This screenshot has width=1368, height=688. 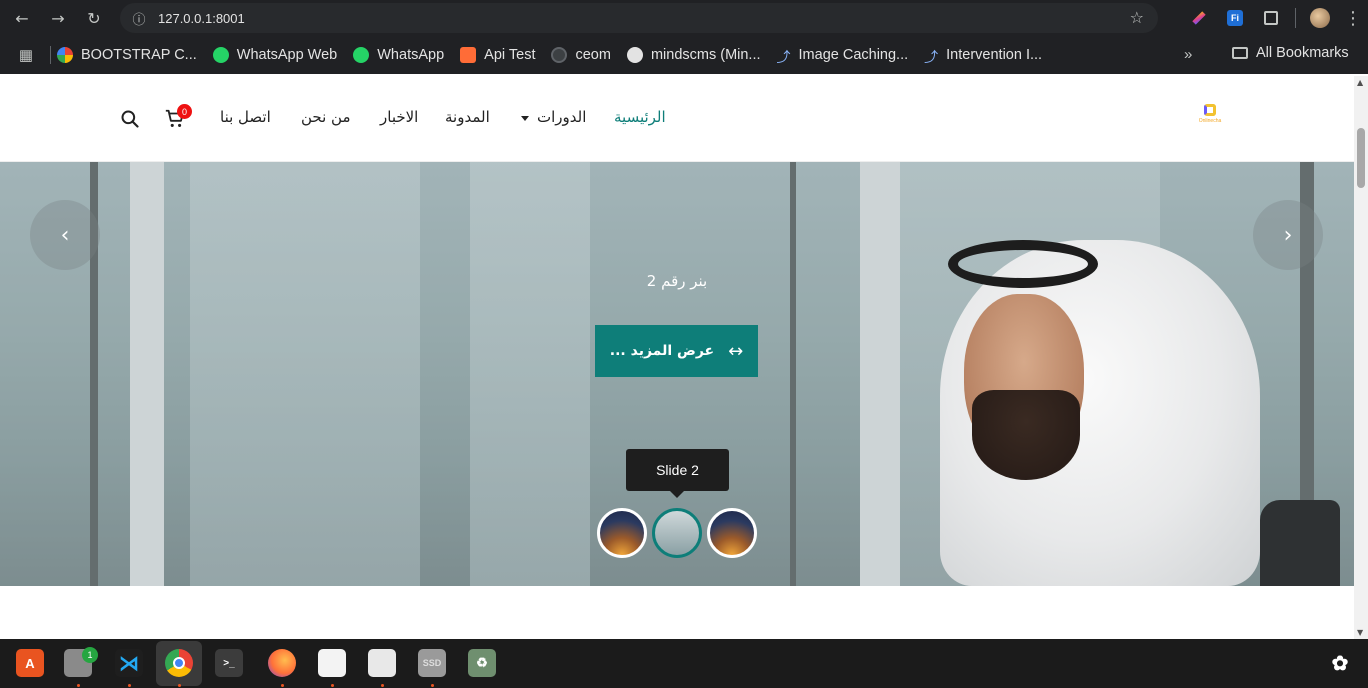 I want to click on nav-blog: المدونة, so click(x=467, y=117).